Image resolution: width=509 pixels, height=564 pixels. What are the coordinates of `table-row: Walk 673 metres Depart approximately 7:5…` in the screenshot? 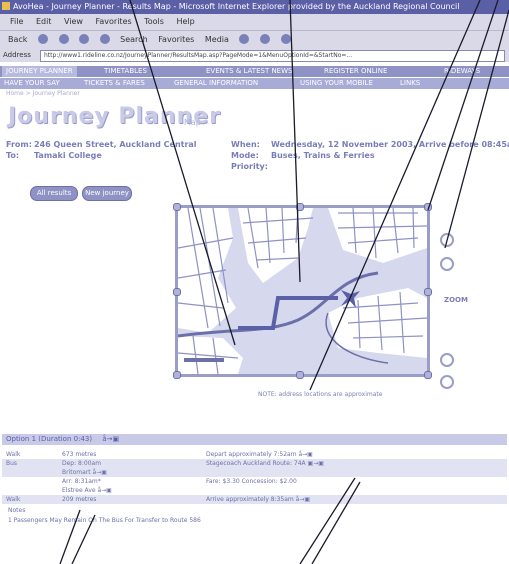 It's located at (159, 454).